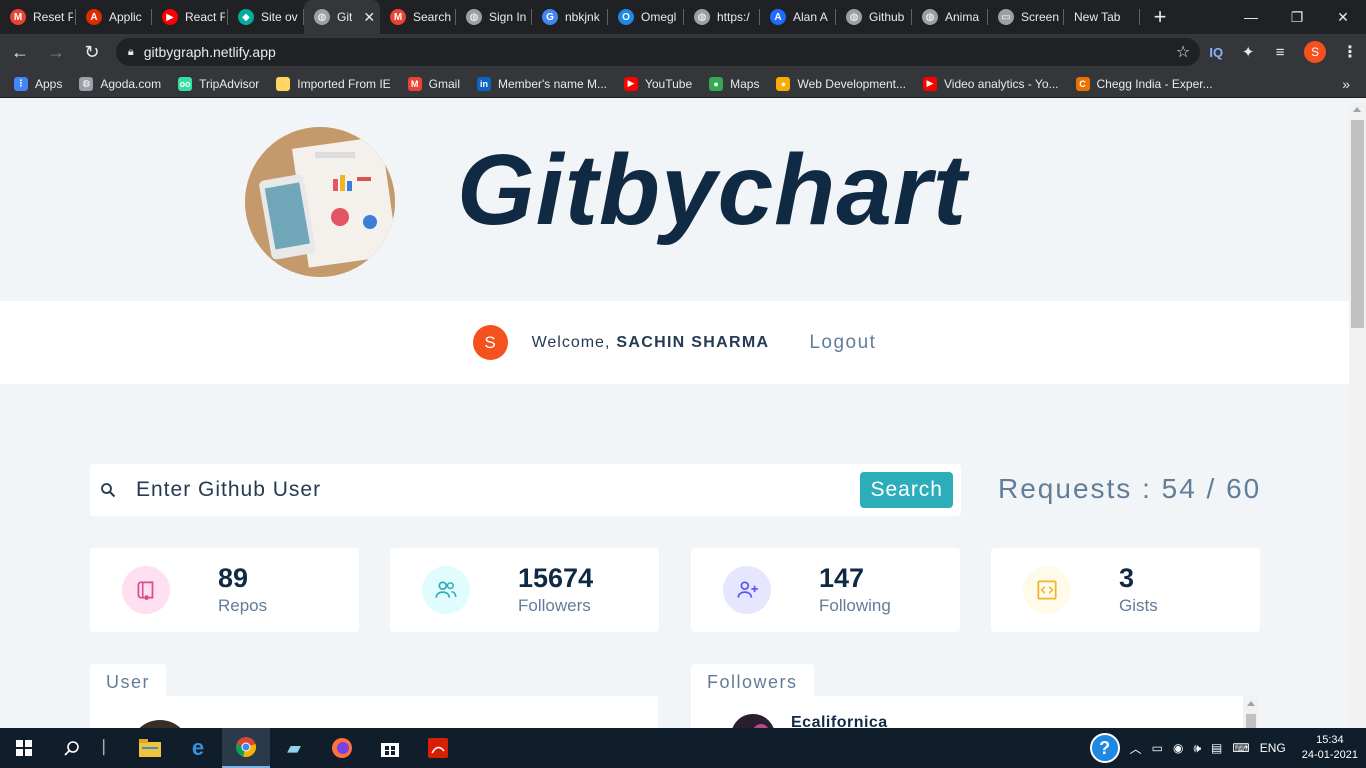  What do you see at coordinates (56, 52) in the screenshot?
I see `forward-button: →` at bounding box center [56, 52].